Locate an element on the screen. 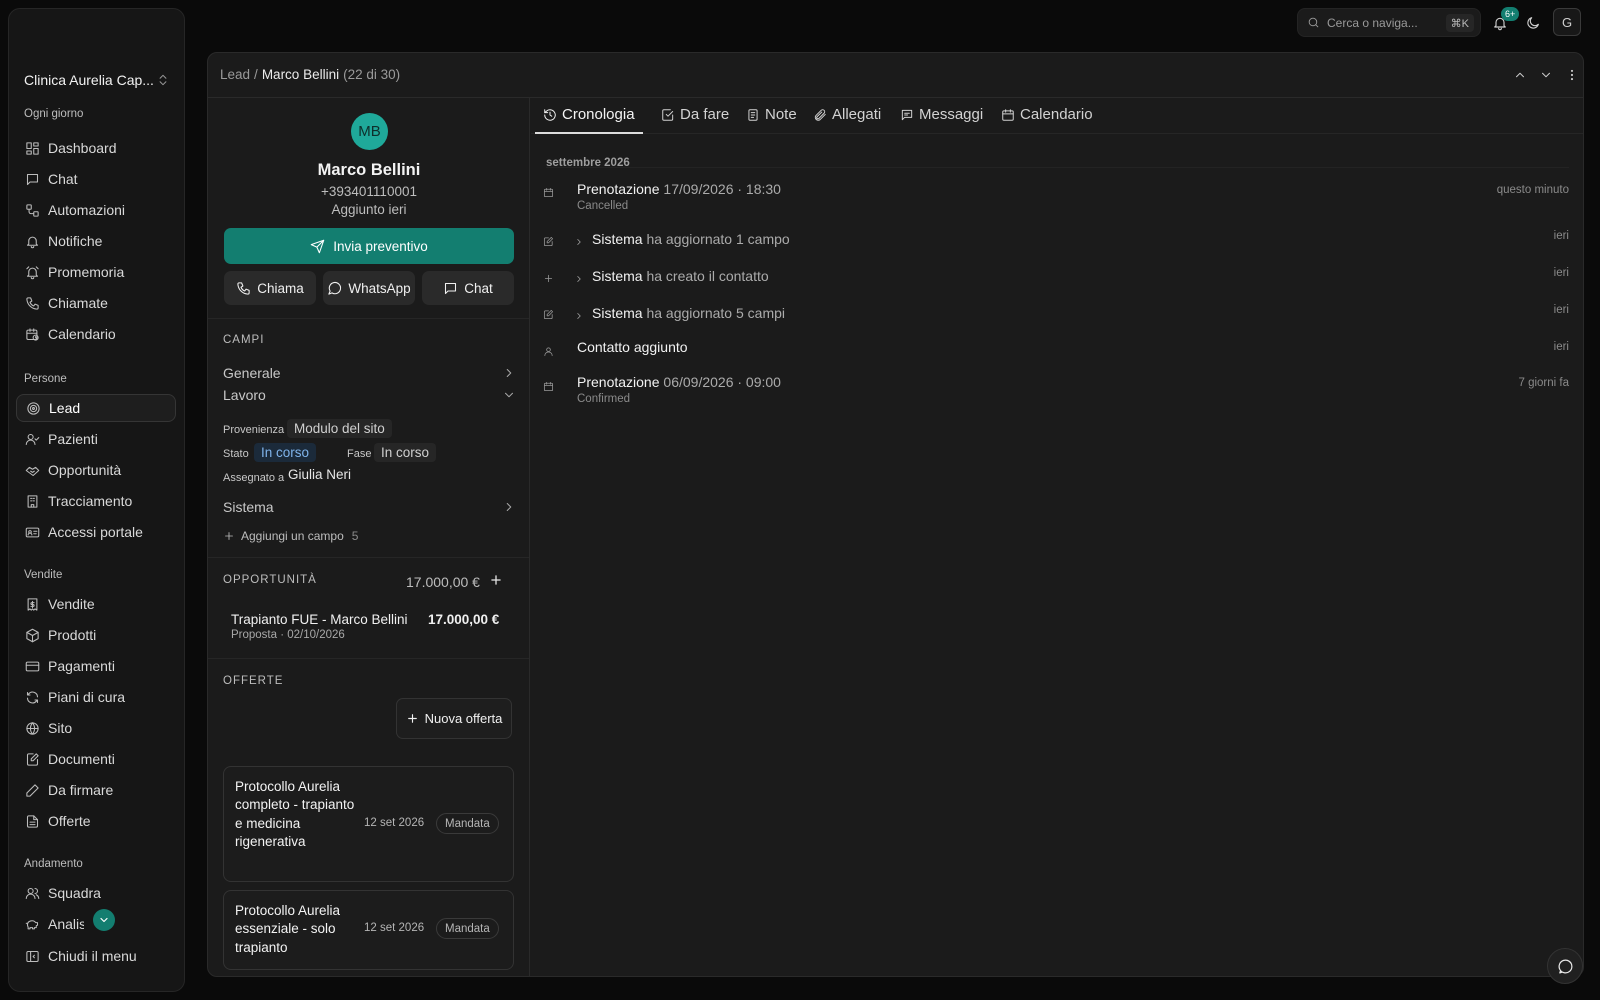  breadcrumb-root: Lead is located at coordinates (235, 74).